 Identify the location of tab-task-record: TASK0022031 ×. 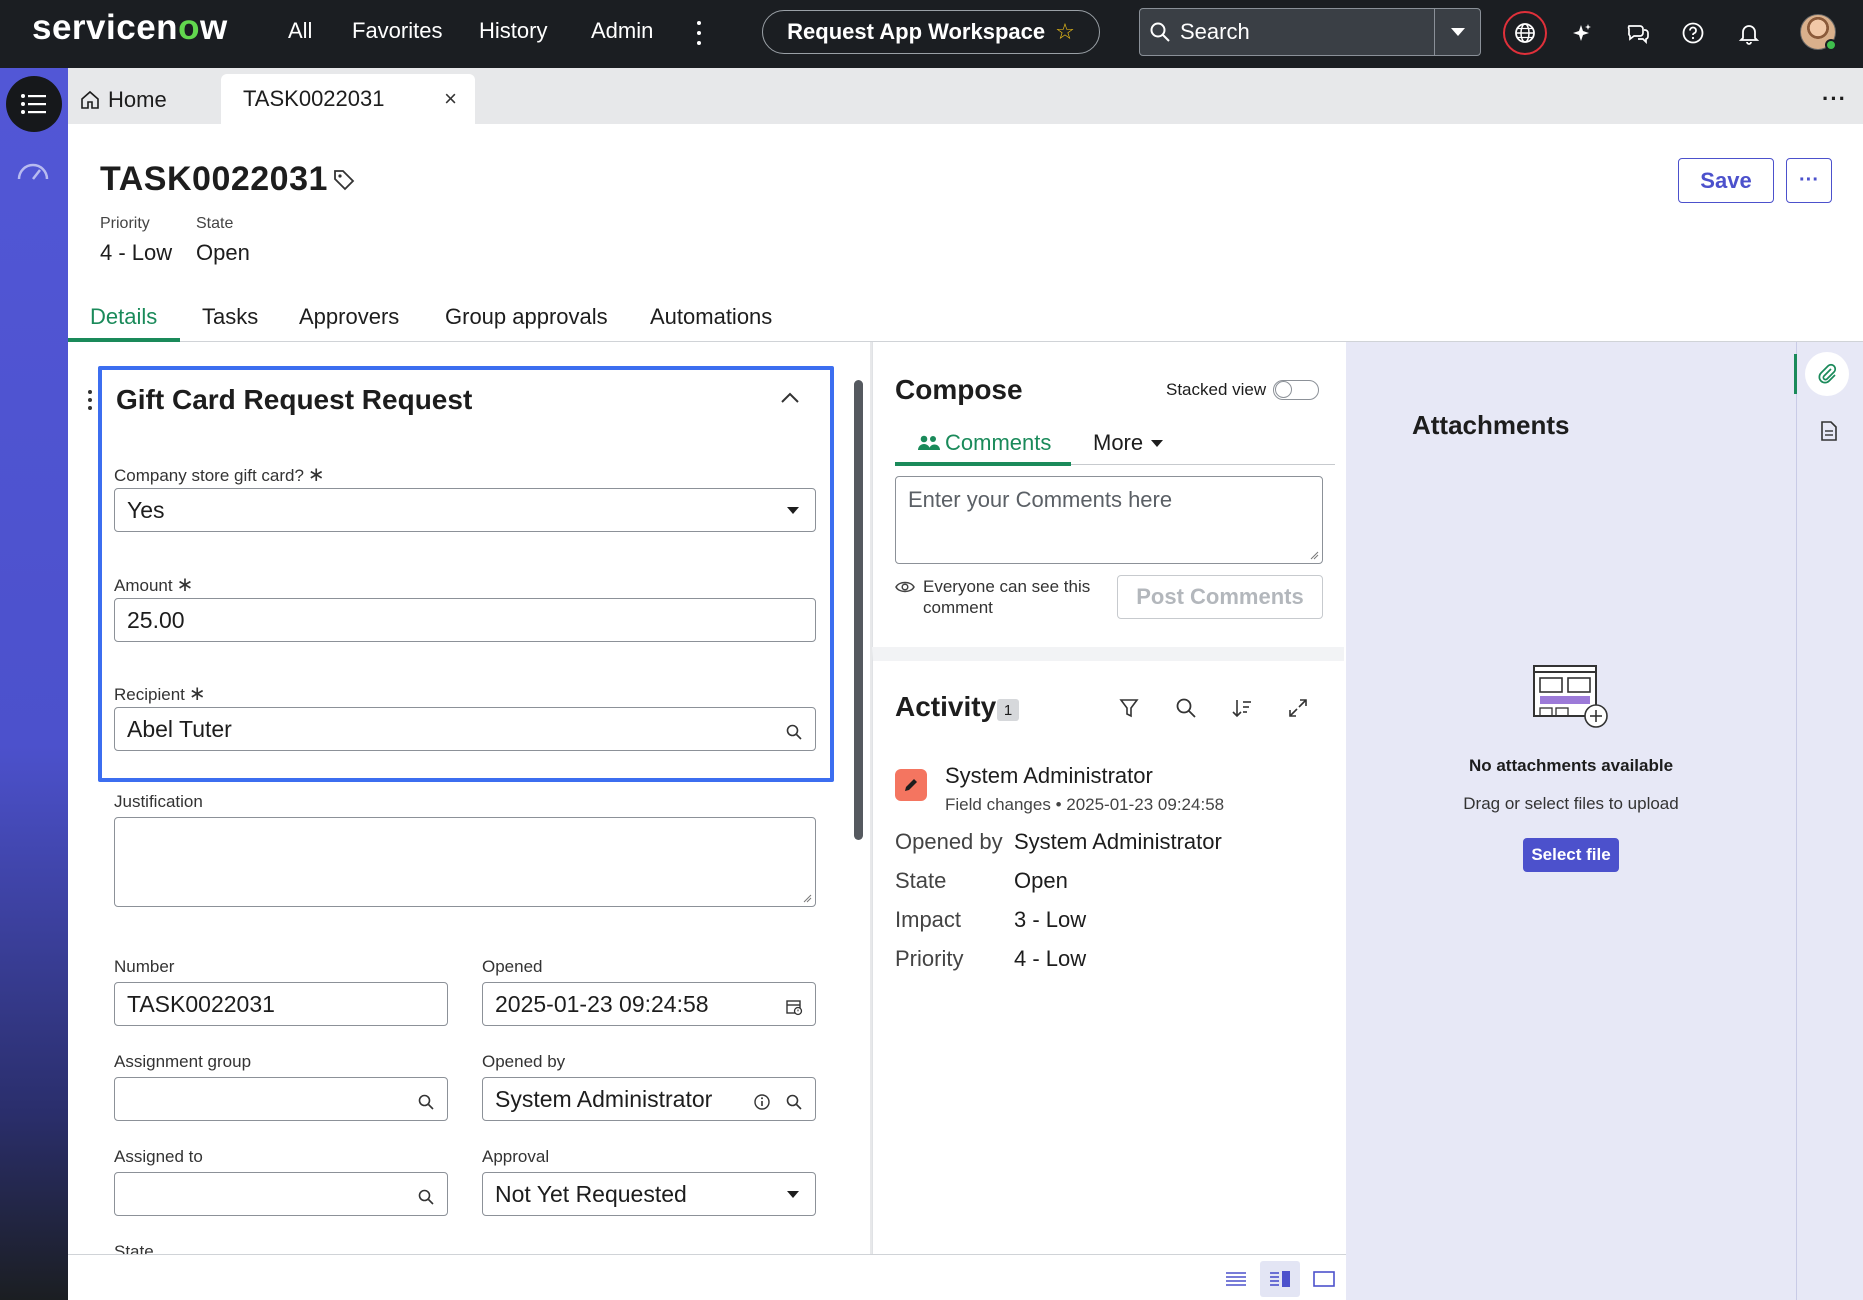
(348, 99).